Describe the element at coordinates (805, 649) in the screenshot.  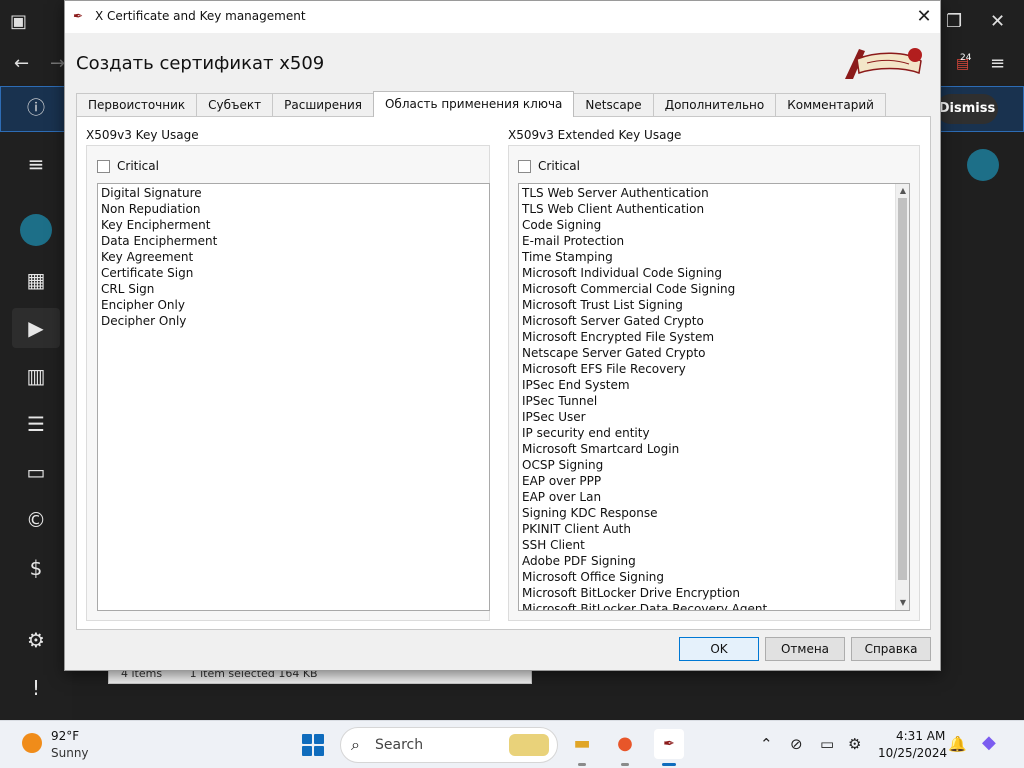
I see `cancel-button: Отмена` at that location.